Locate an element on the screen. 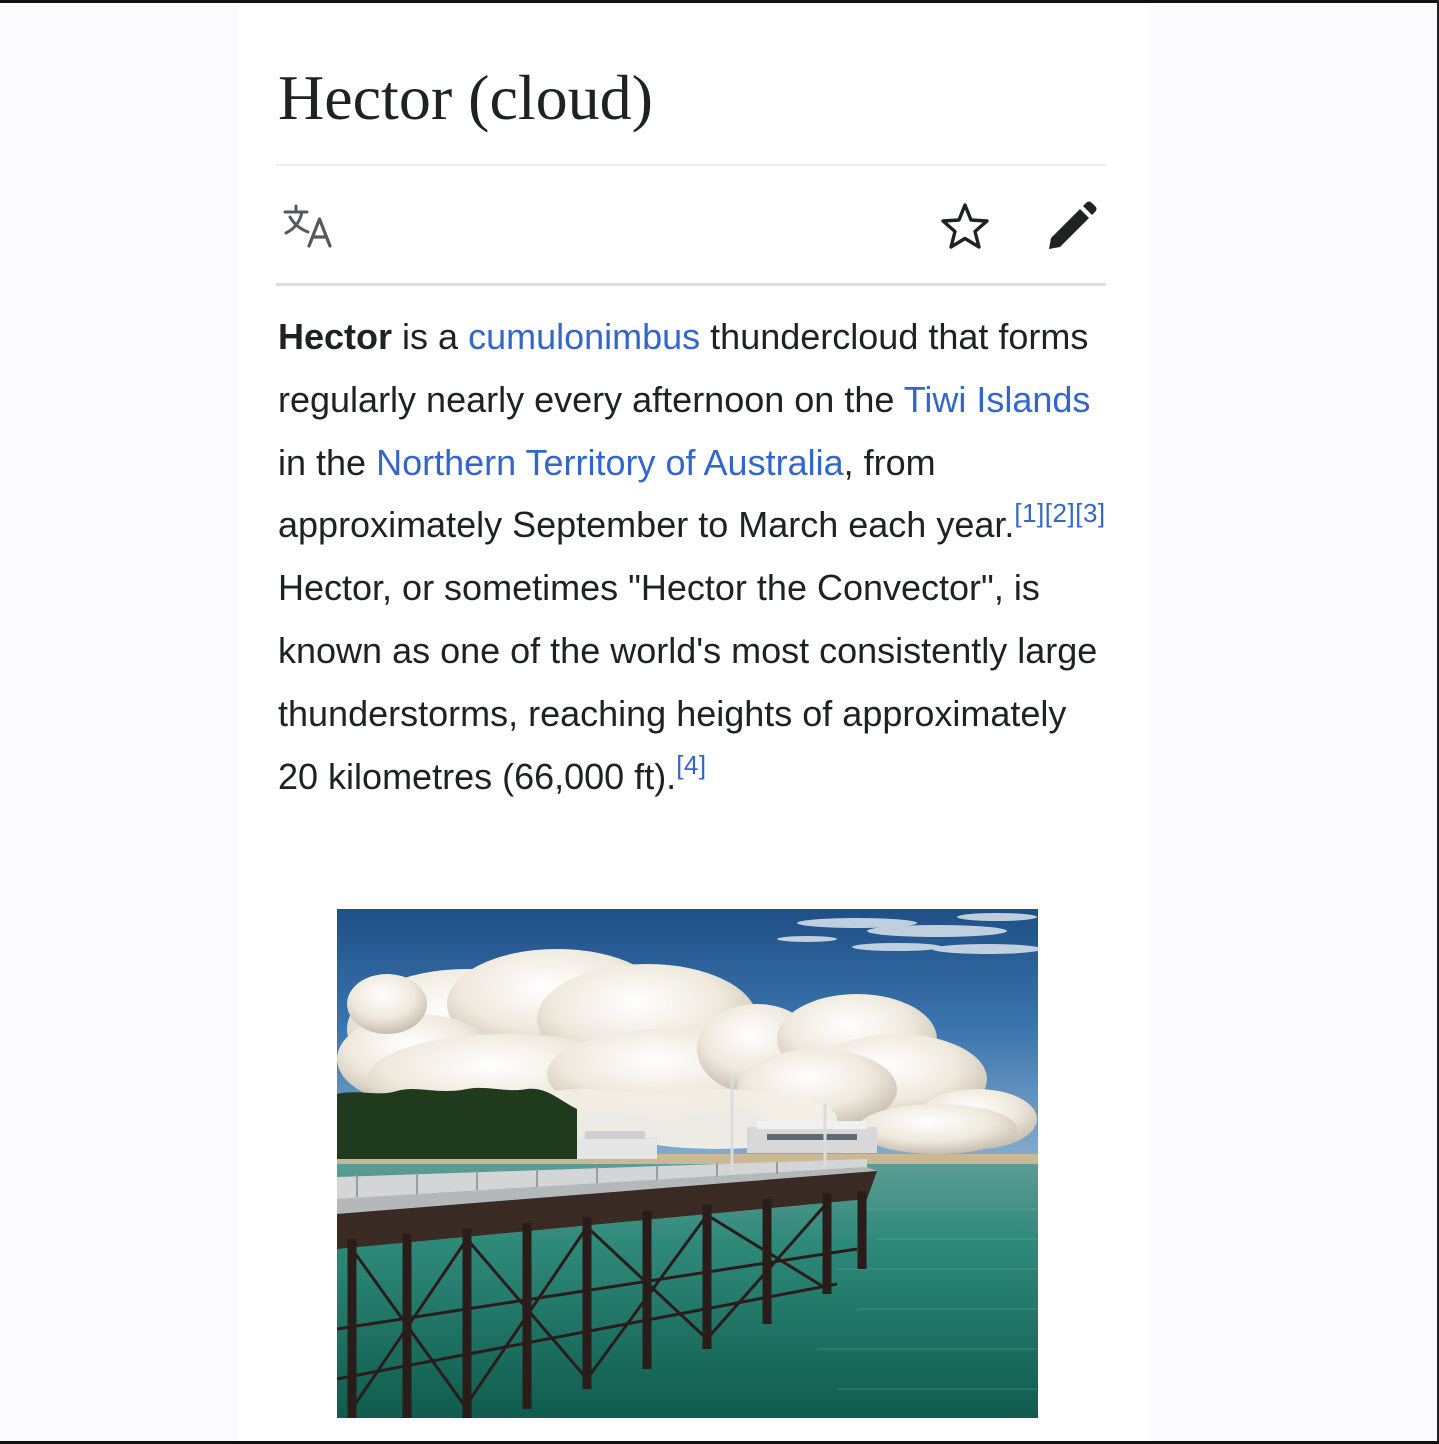  pencil-icon is located at coordinates (1073, 225).